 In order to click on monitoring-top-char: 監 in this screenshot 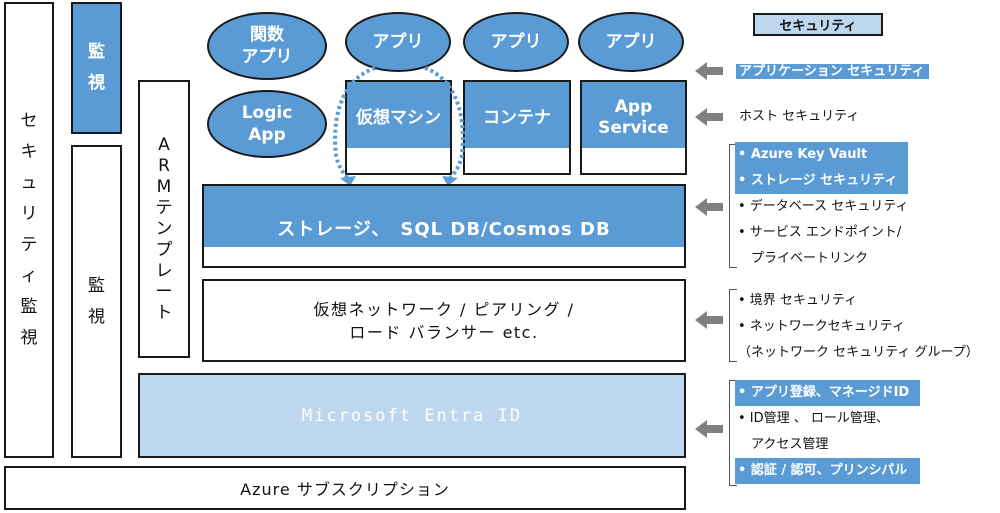, I will do `click(96, 52)`.